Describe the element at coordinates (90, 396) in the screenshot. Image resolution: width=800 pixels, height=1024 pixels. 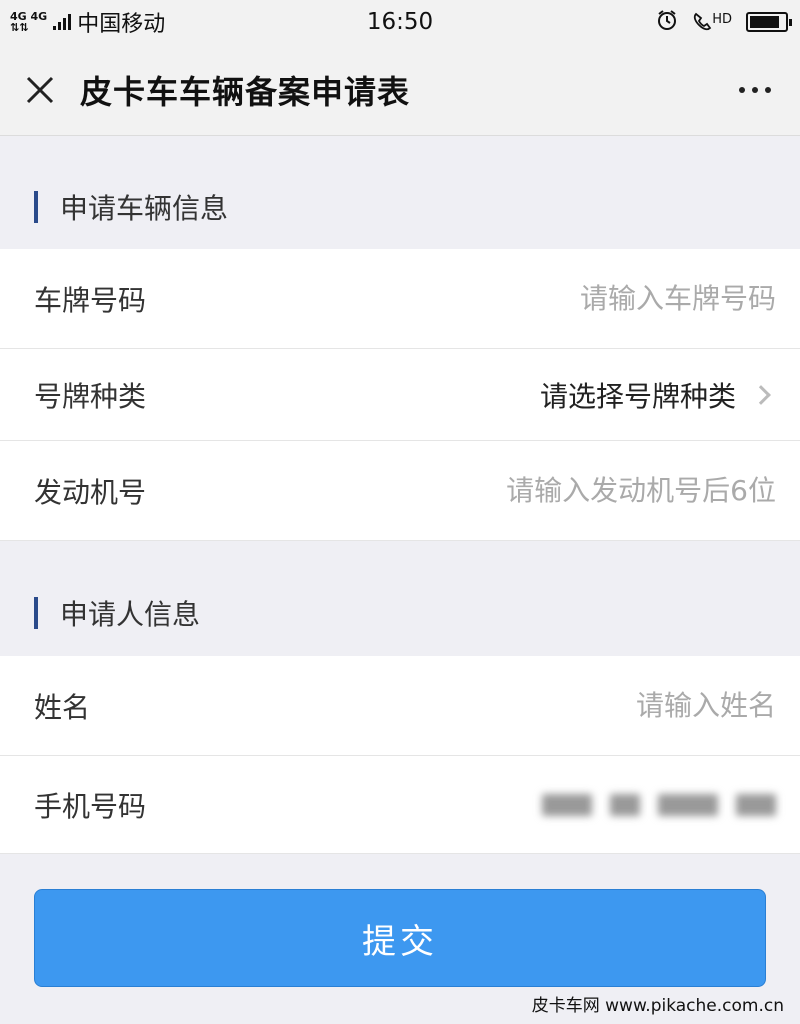
I see `field-label: 号牌种类` at that location.